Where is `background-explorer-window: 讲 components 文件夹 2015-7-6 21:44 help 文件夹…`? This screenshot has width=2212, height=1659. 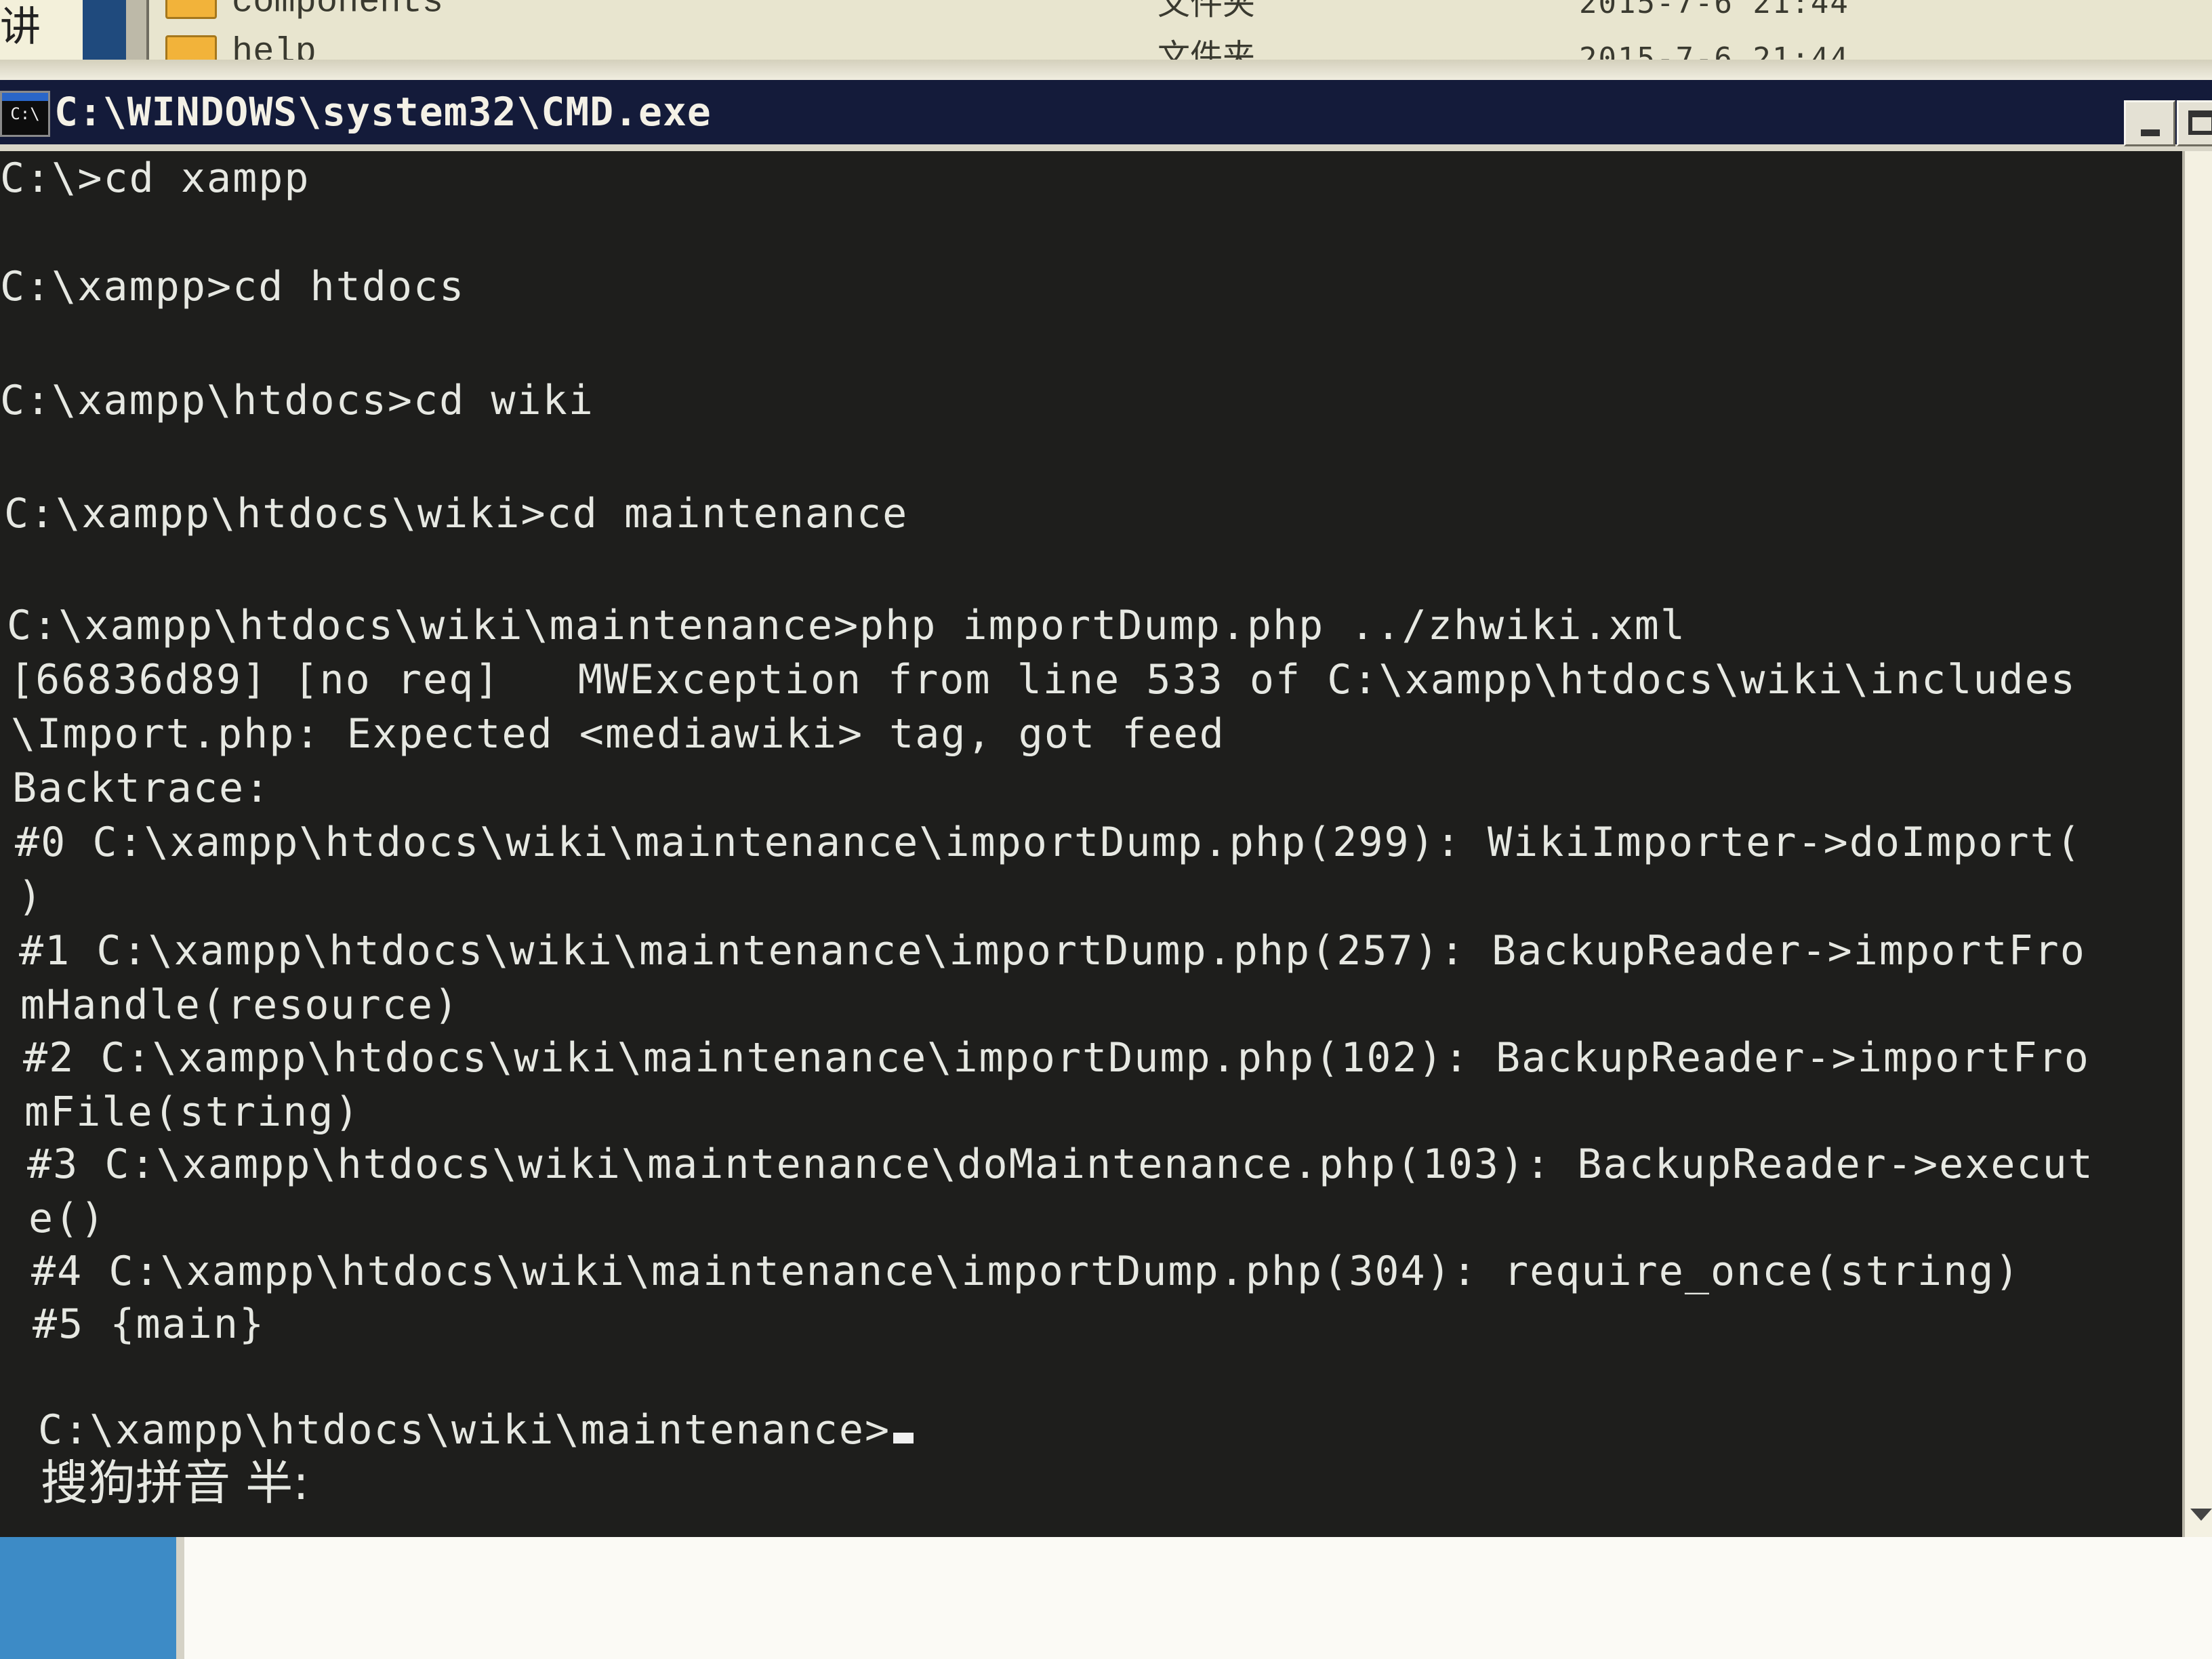
background-explorer-window: 讲 components 文件夹 2015-7-6 21:44 help 文件夹… is located at coordinates (1106, 40).